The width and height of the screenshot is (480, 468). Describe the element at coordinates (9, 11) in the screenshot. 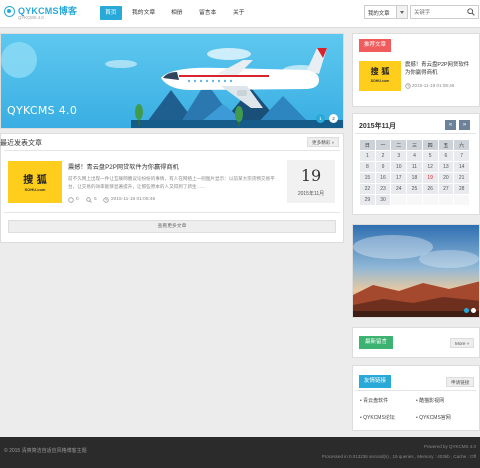

I see `logo-icon` at that location.